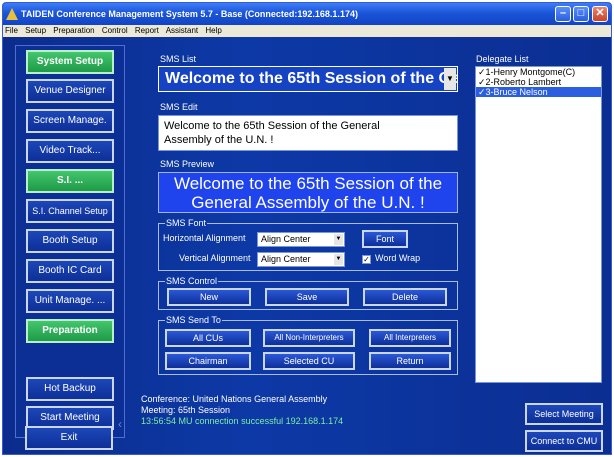  What do you see at coordinates (309, 338) in the screenshot?
I see `all-non-interpreters-button: All Non-Interpreters` at bounding box center [309, 338].